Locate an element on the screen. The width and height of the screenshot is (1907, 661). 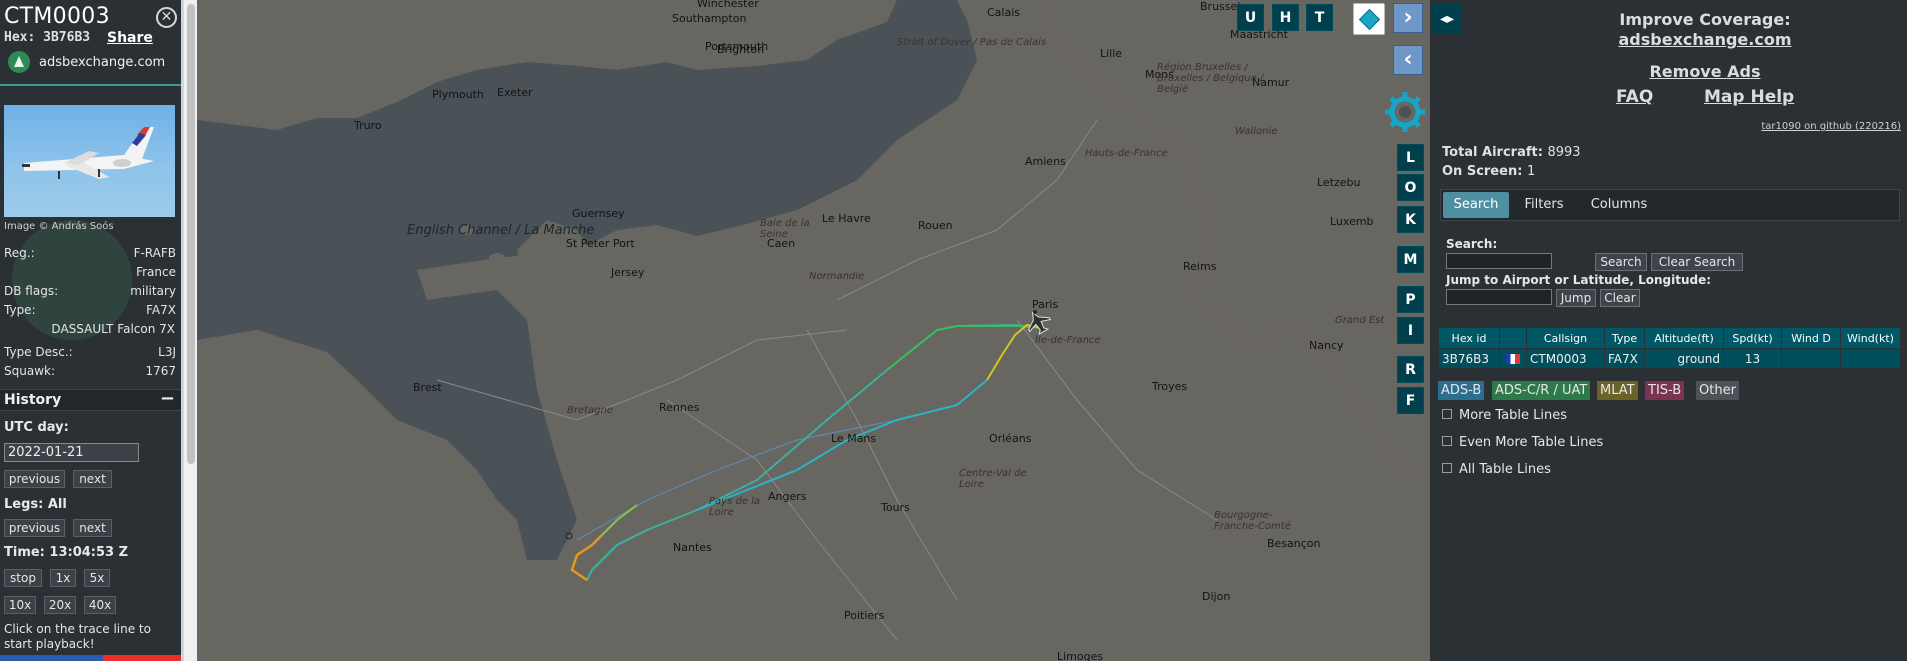
leg-next-button: next is located at coordinates (92, 528).